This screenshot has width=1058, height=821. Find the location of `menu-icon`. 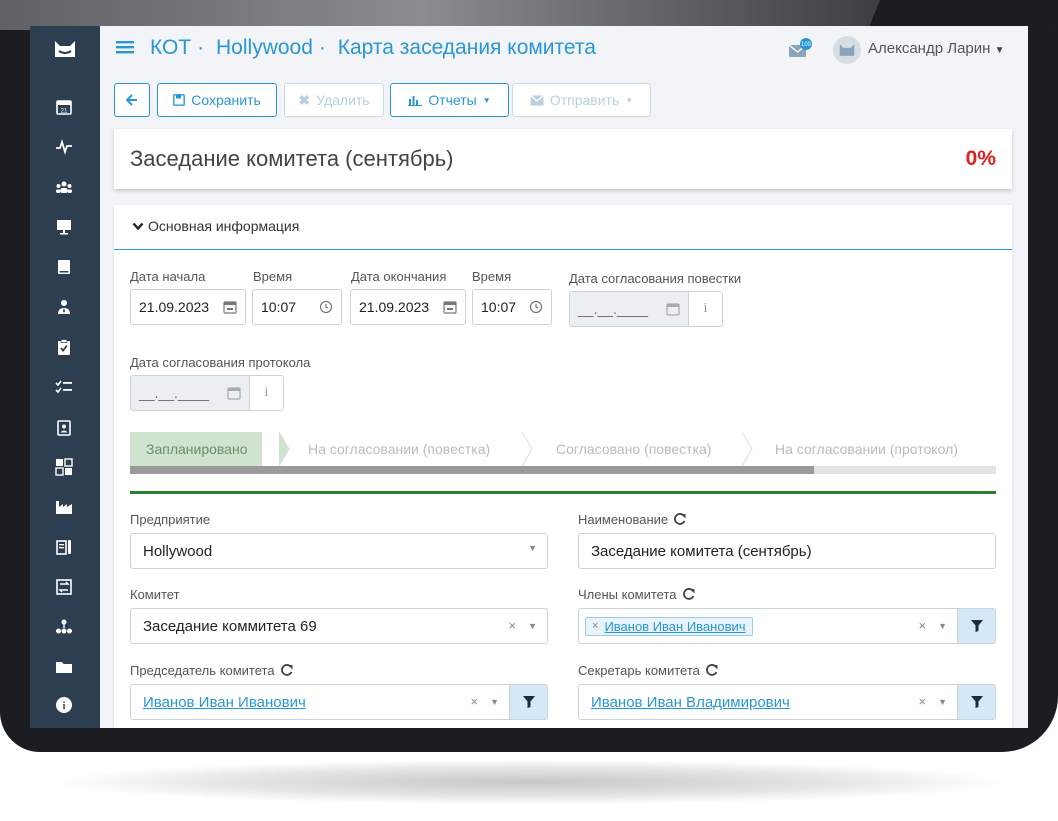

menu-icon is located at coordinates (125, 47).